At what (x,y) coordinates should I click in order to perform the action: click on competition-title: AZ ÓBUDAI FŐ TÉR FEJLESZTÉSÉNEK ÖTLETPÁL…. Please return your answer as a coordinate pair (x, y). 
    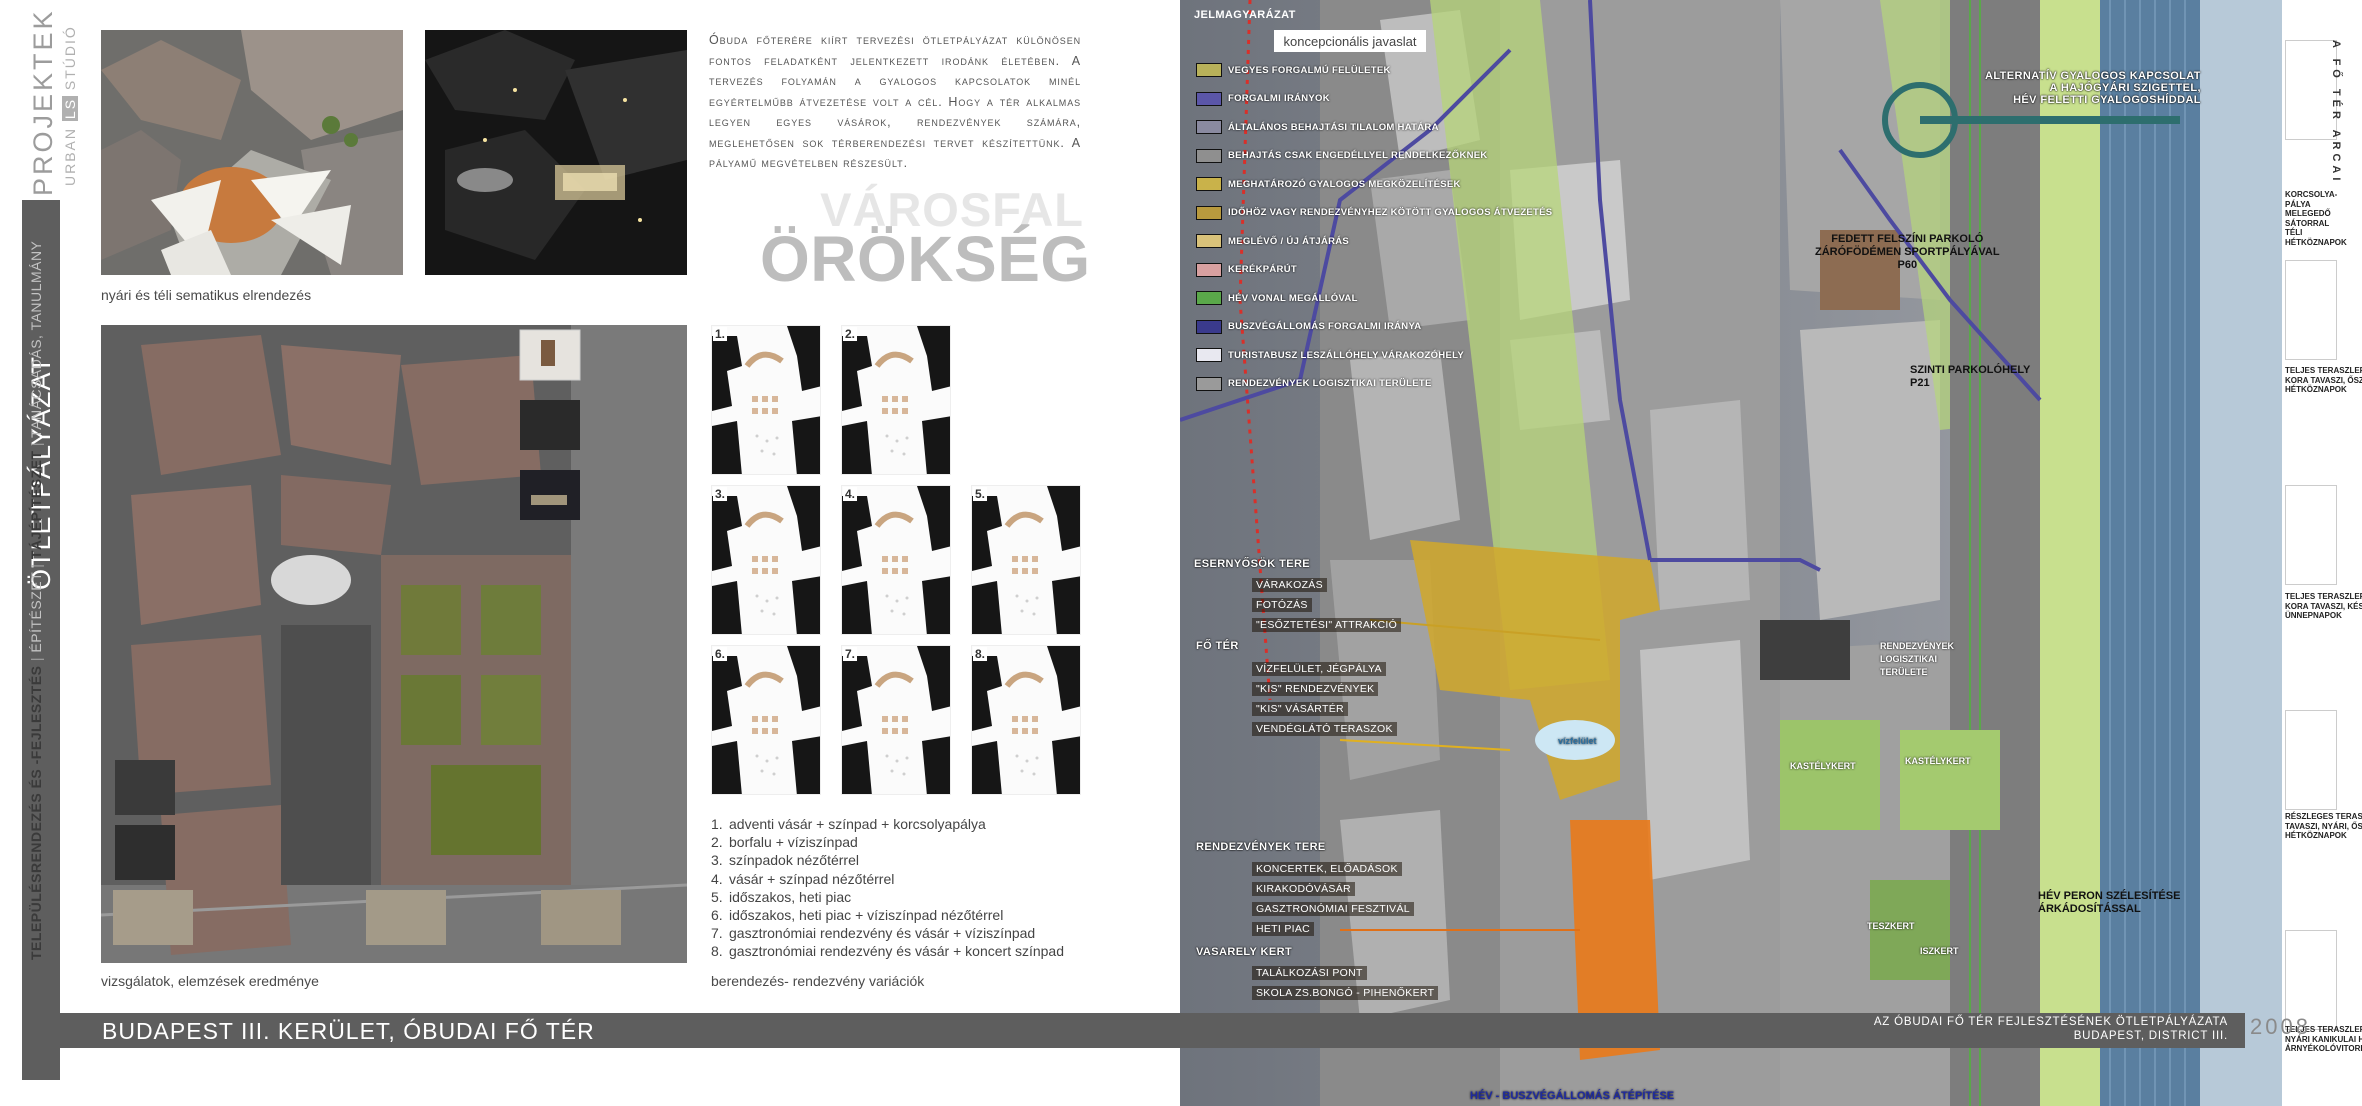
    Looking at the image, I should click on (2050, 1022).